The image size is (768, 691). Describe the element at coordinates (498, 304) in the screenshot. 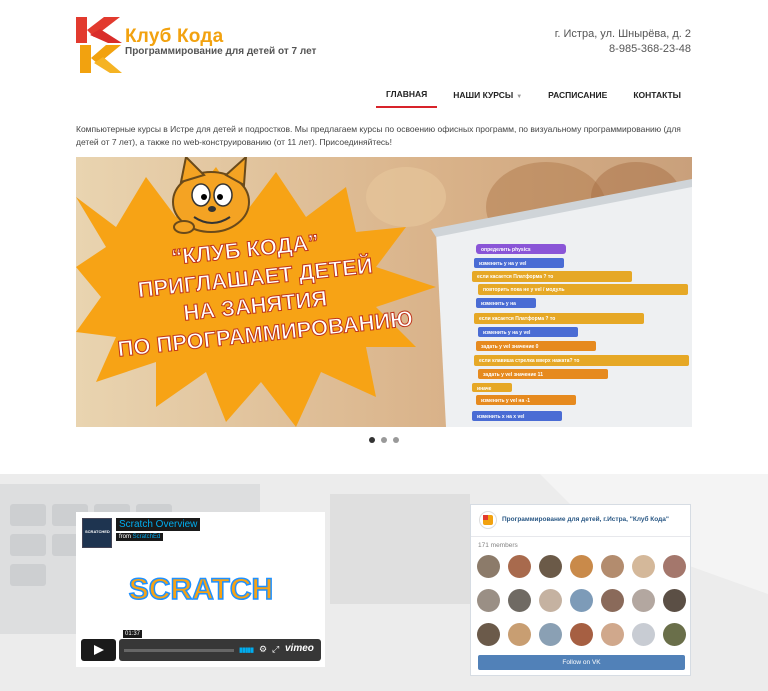

I see `code-block-5: изменить y на` at that location.